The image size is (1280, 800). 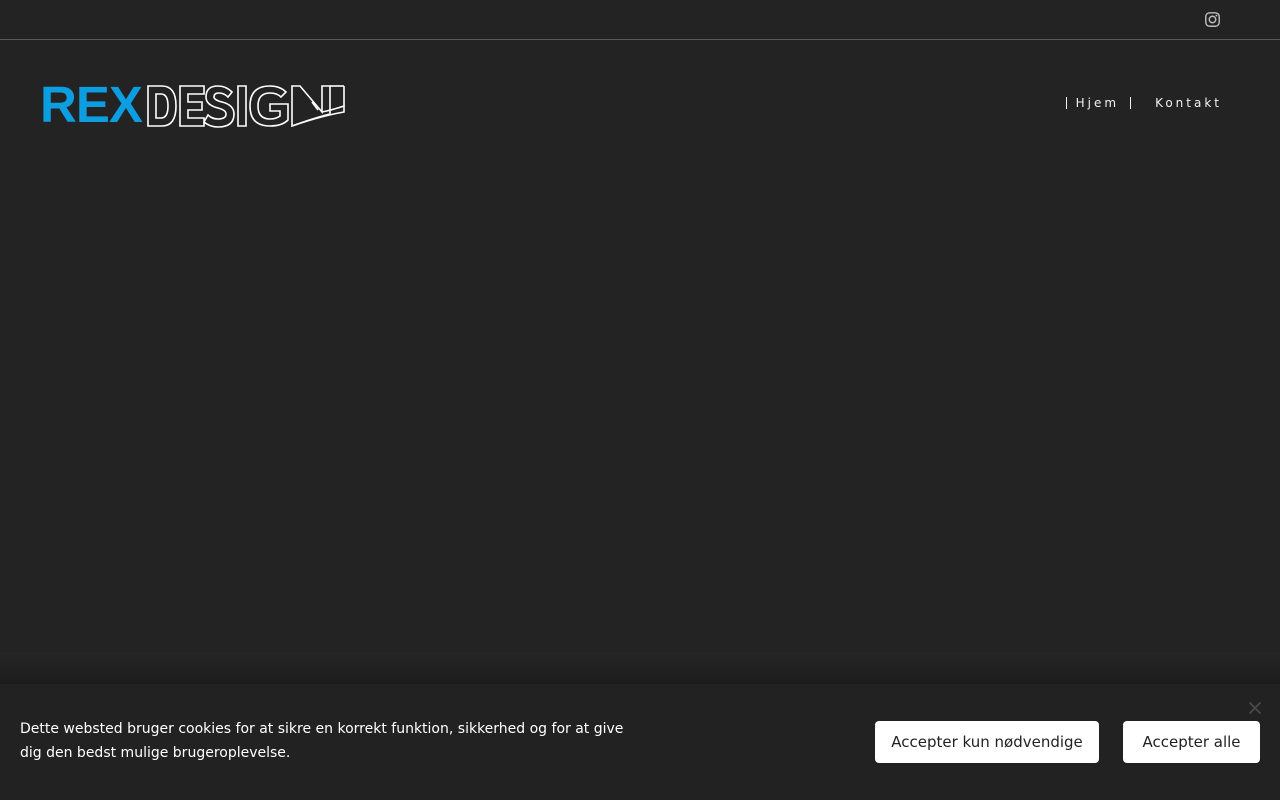 What do you see at coordinates (1097, 103) in the screenshot?
I see `nav-item-hjem: Hjem` at bounding box center [1097, 103].